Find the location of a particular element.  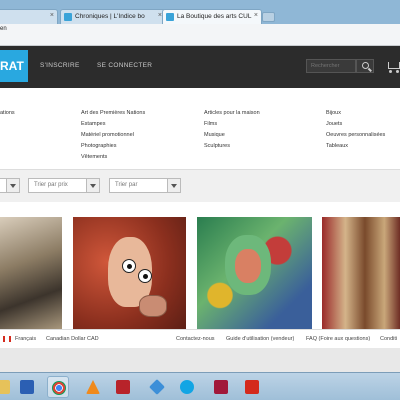

address-text: en is located at coordinates (3, 29).